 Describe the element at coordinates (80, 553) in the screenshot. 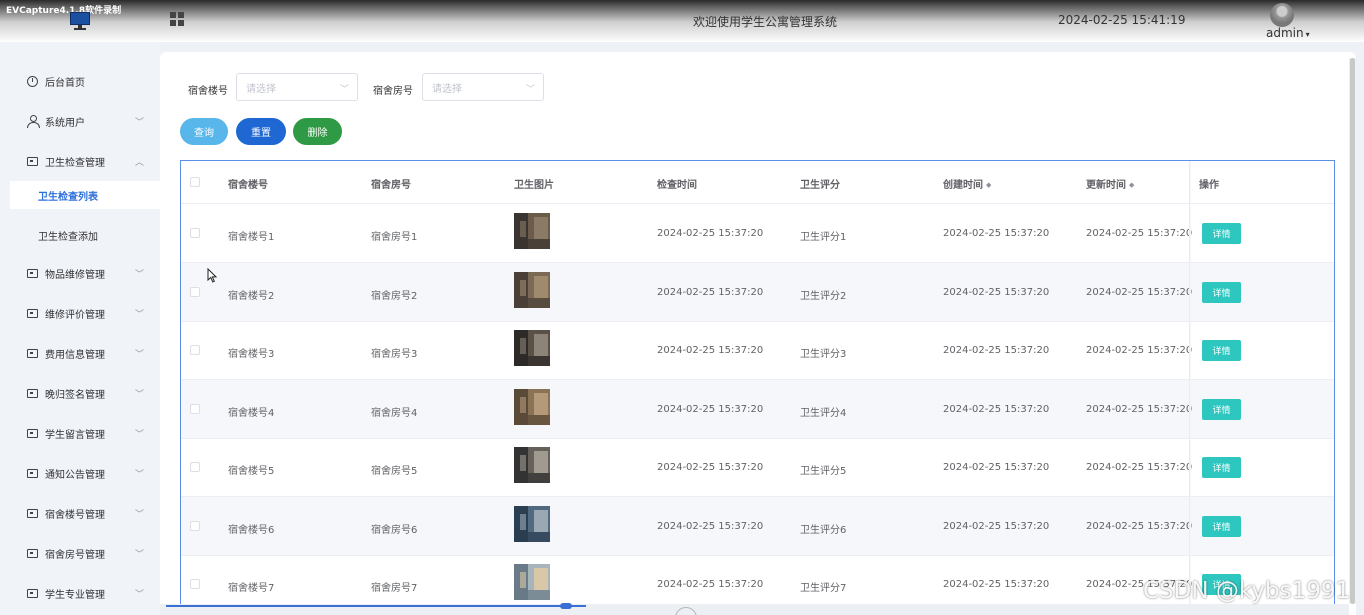

I see `sidebar-item-rooms: 宿舍房号管理 ﹀` at that location.